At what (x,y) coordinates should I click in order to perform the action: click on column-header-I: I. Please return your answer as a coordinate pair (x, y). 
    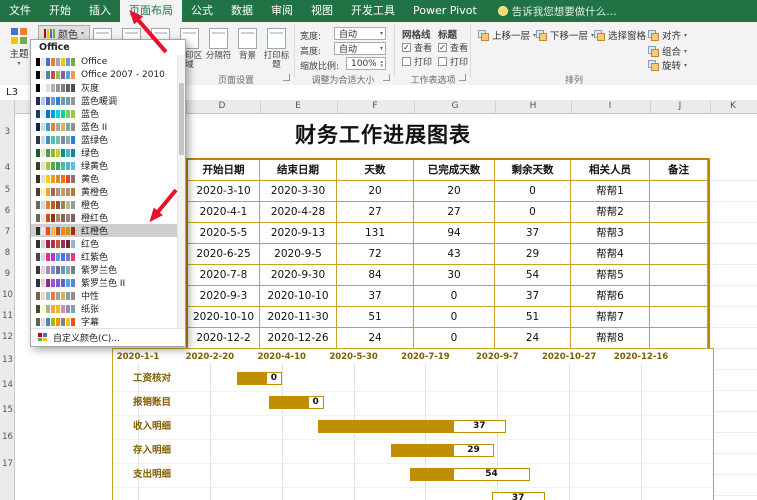
    Looking at the image, I should click on (610, 106).